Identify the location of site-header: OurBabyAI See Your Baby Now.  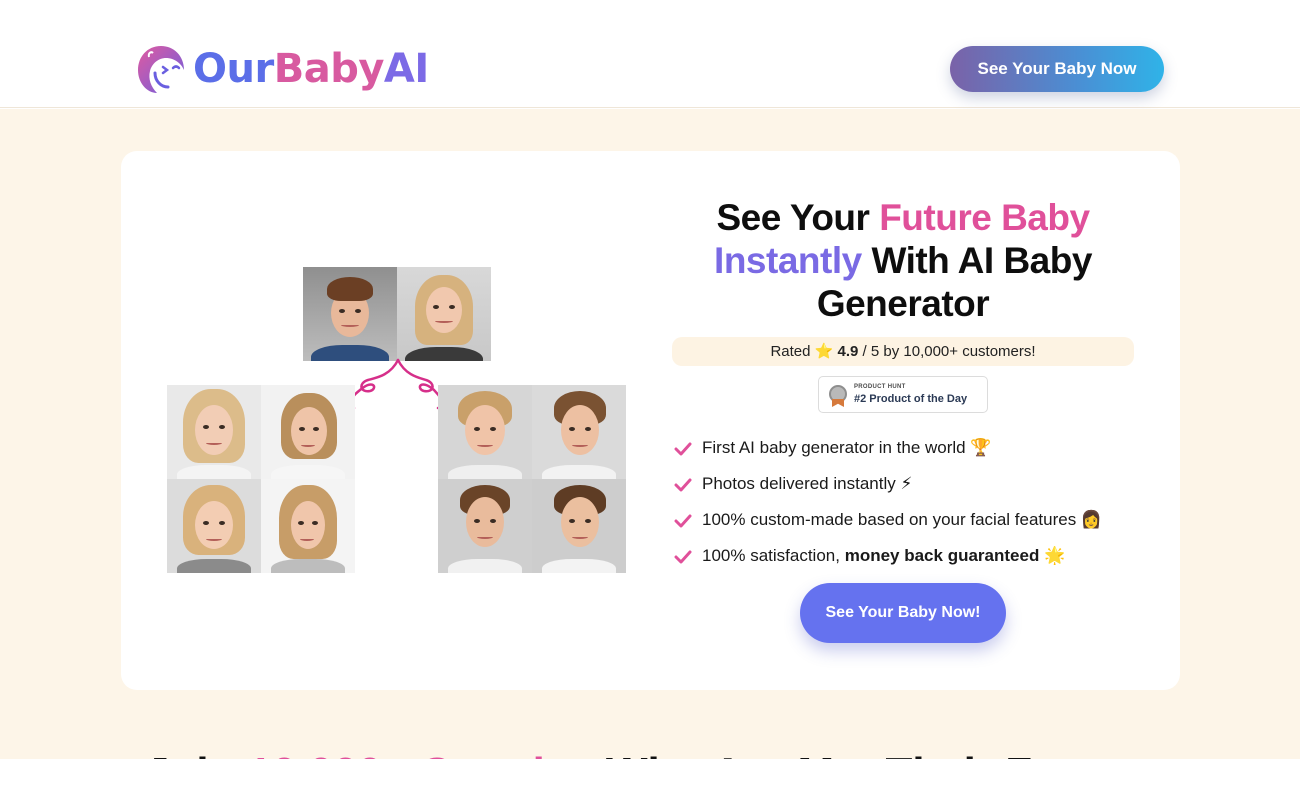
(650, 54).